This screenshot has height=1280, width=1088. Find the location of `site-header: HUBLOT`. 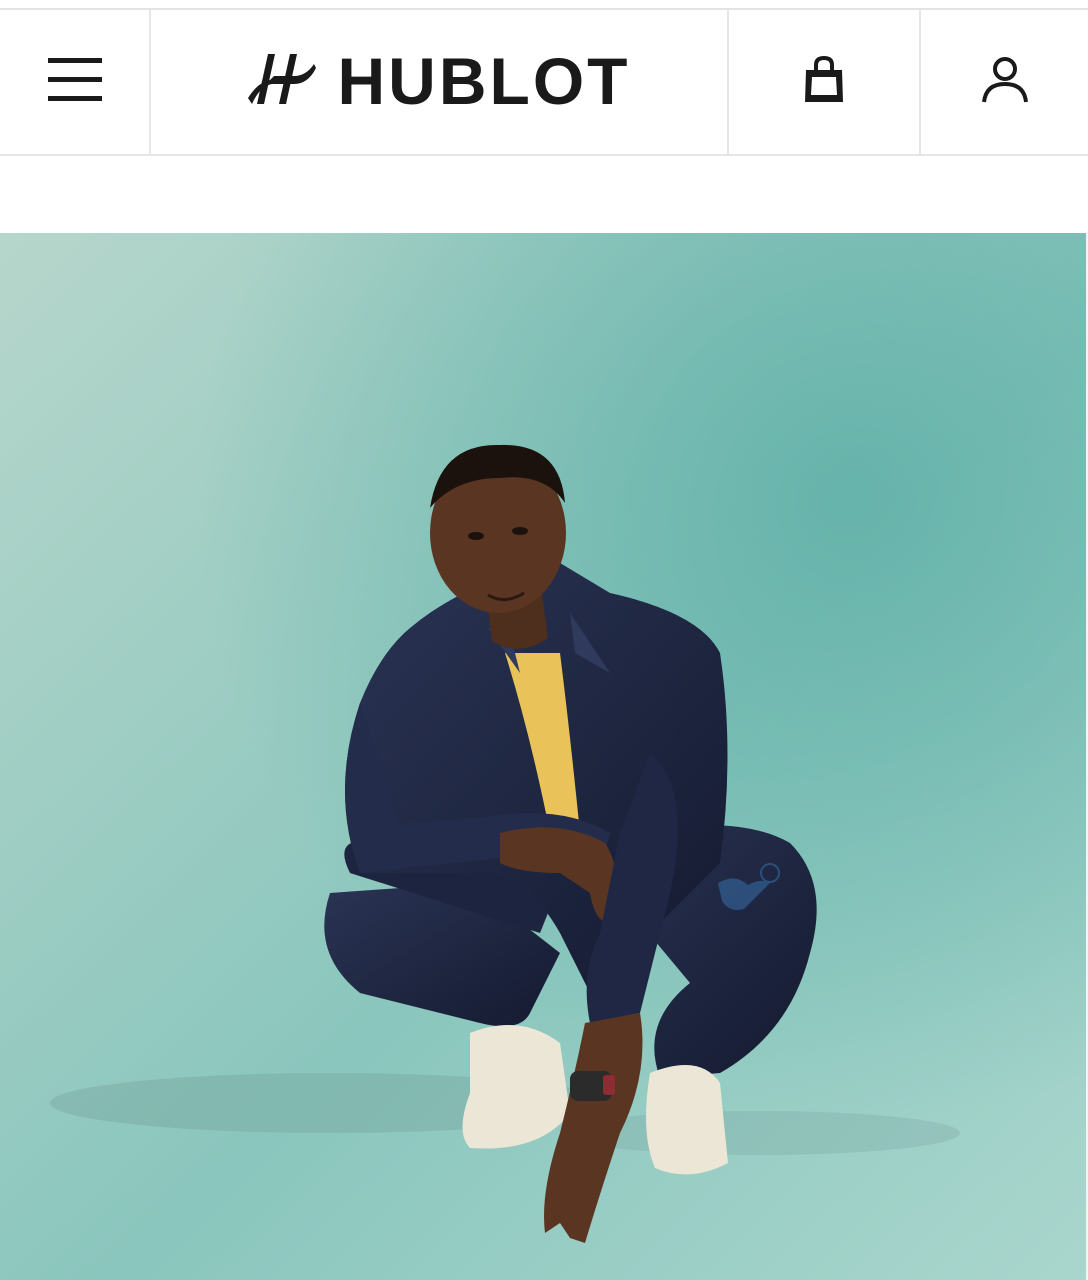

site-header: HUBLOT is located at coordinates (544, 83).